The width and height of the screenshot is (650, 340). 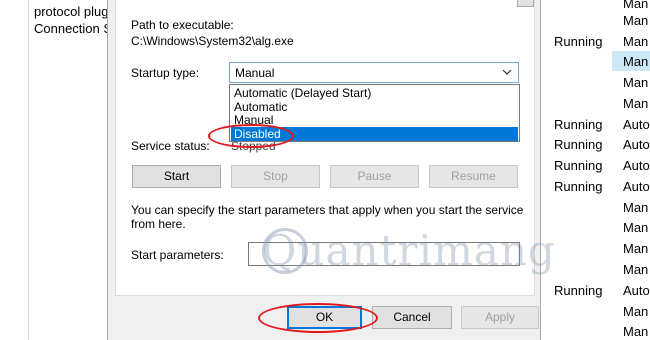 I want to click on description-text-line: protocol plug, so click(x=71, y=11).